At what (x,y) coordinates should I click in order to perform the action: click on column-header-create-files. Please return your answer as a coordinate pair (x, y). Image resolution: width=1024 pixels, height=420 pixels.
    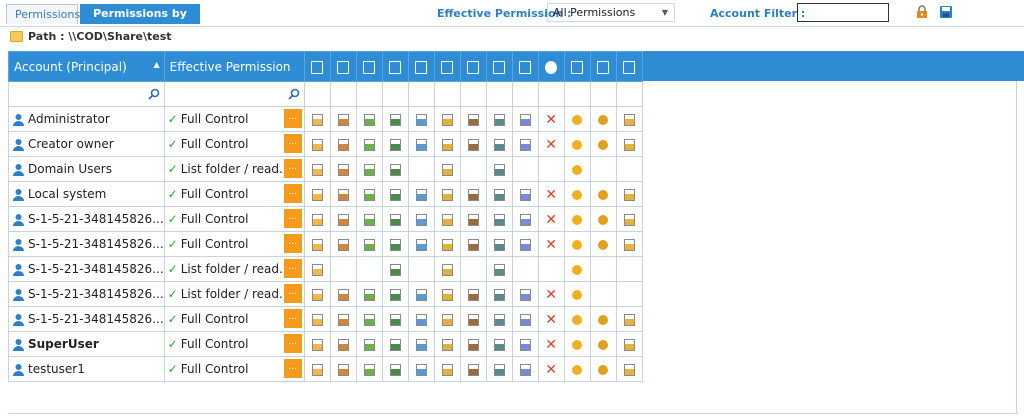
    Looking at the image, I should click on (421, 66).